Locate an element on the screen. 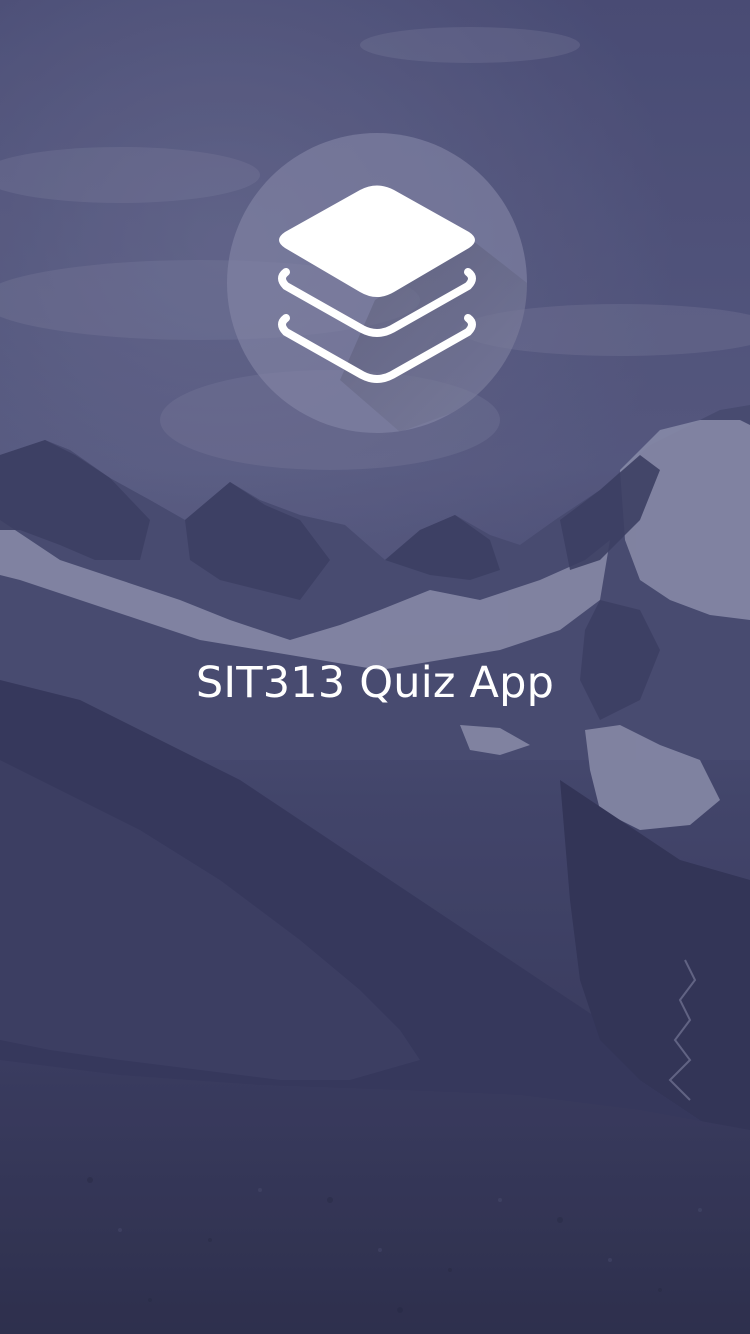 This screenshot has height=1334, width=750. app-logo is located at coordinates (377, 283).